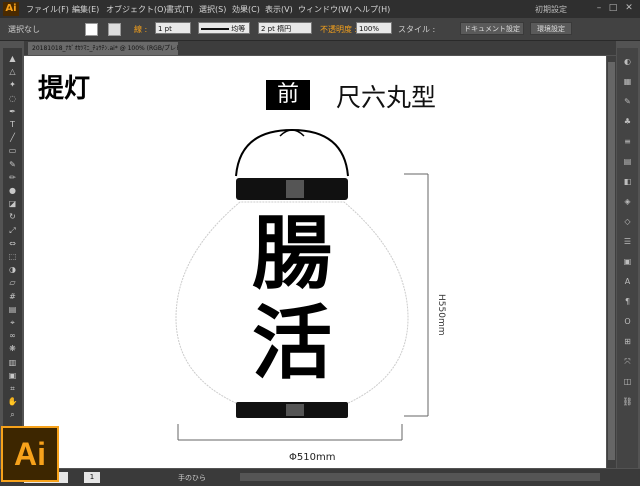  I want to click on align-panel-icon: ⊞, so click(627, 342).